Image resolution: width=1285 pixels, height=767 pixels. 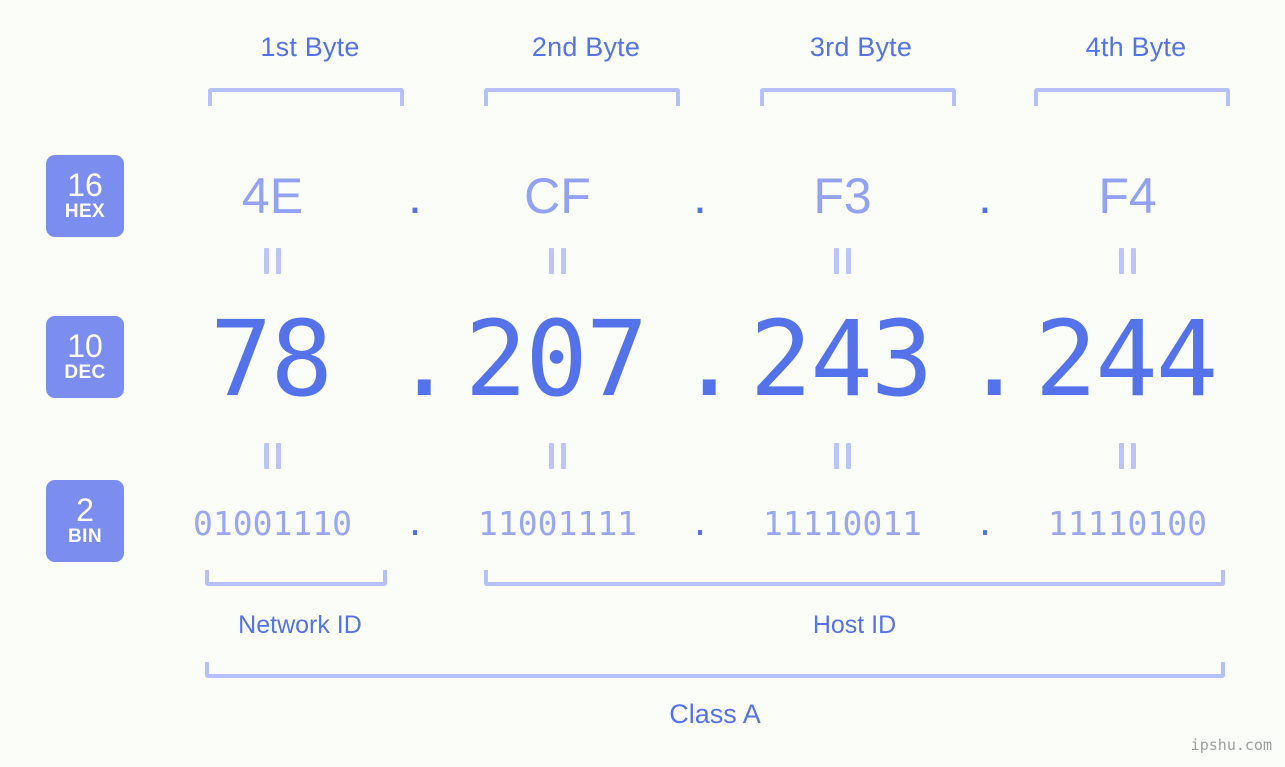 What do you see at coordinates (556, 359) in the screenshot?
I see `dec-byte-2-value: 207` at bounding box center [556, 359].